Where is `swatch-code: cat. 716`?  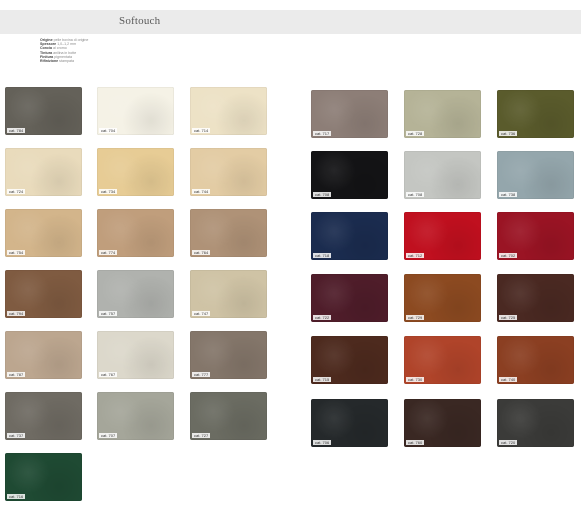
swatch-code: cat. 716 is located at coordinates (16, 496).